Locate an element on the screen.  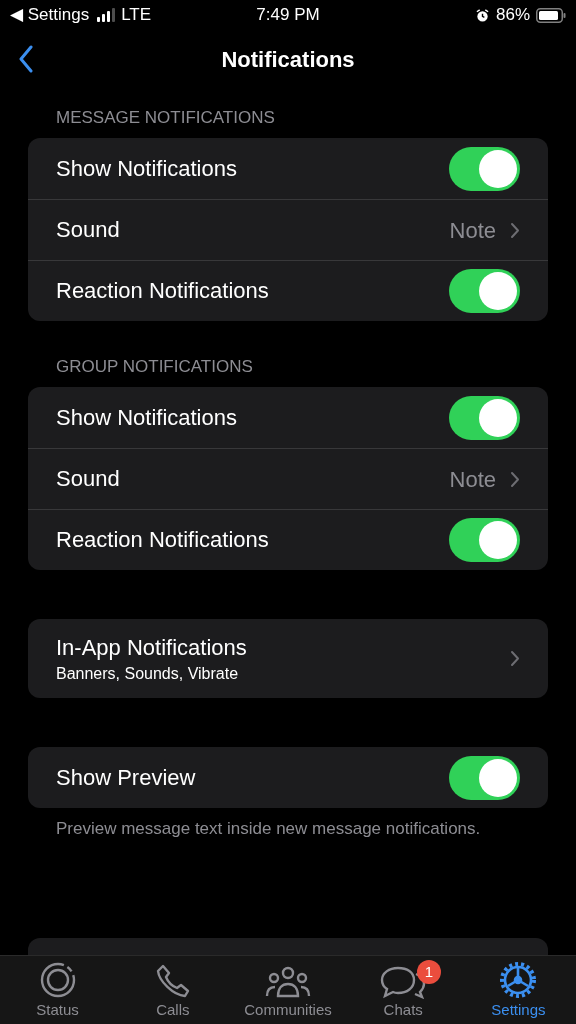
section-header: MESSAGE NOTIFICATIONS is located at coordinates (165, 118).